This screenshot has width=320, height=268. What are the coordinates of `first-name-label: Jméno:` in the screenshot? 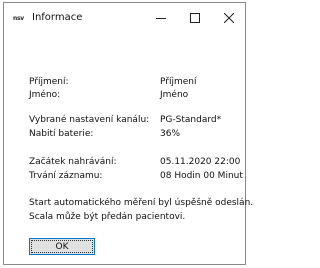 It's located at (45, 95).